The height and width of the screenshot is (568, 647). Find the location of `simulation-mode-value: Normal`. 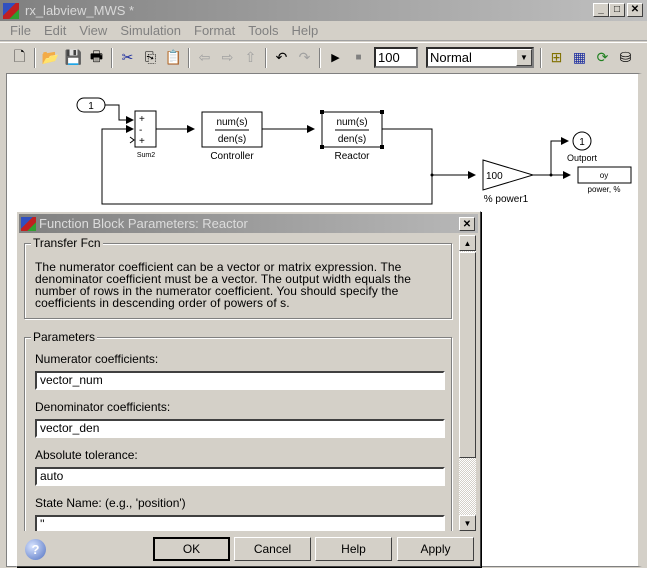

simulation-mode-value: Normal is located at coordinates (451, 57).